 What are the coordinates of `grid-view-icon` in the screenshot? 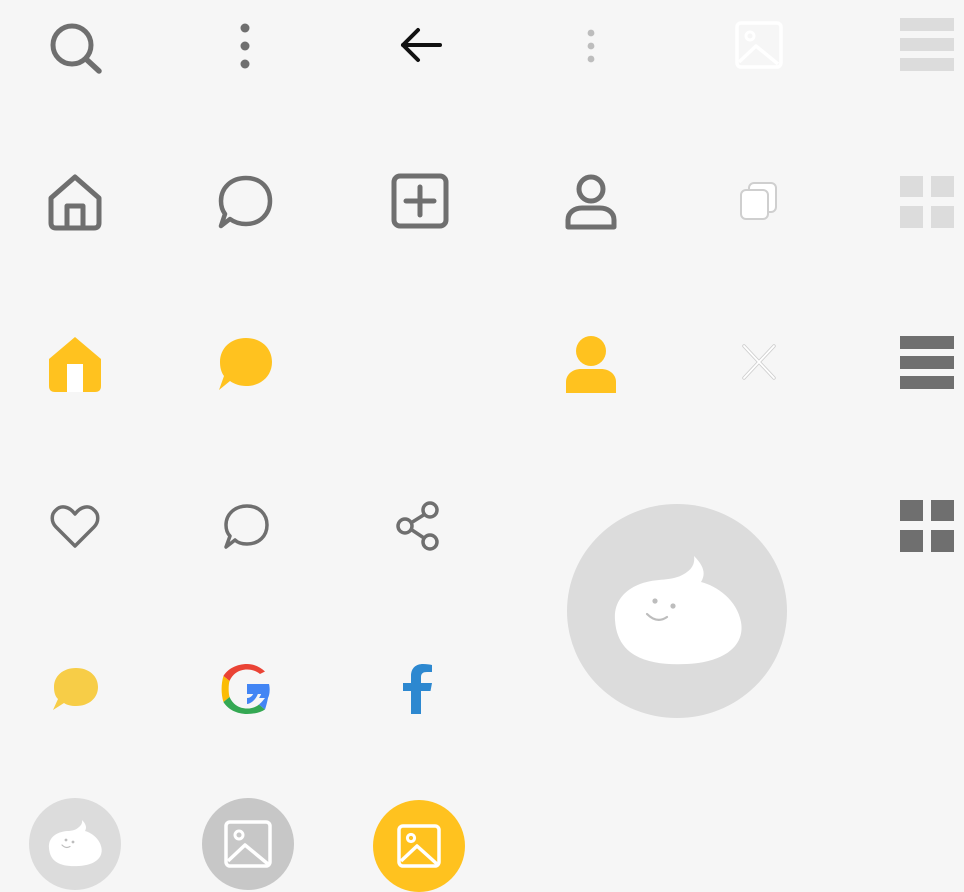 It's located at (927, 526).